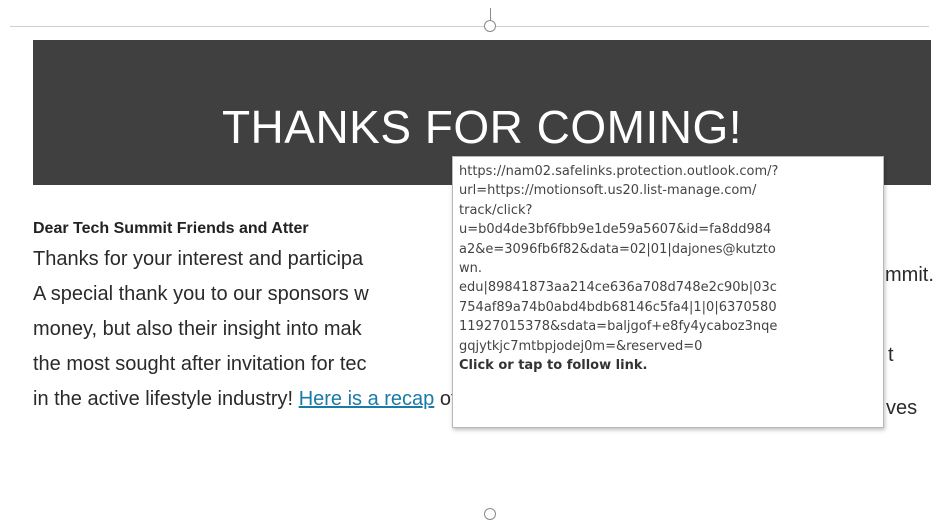 This screenshot has width=939, height=520. I want to click on section-divider, so click(469, 26).